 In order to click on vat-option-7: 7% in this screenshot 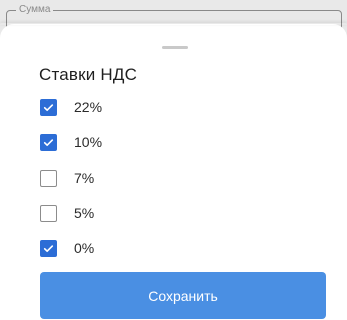, I will do `click(170, 178)`.